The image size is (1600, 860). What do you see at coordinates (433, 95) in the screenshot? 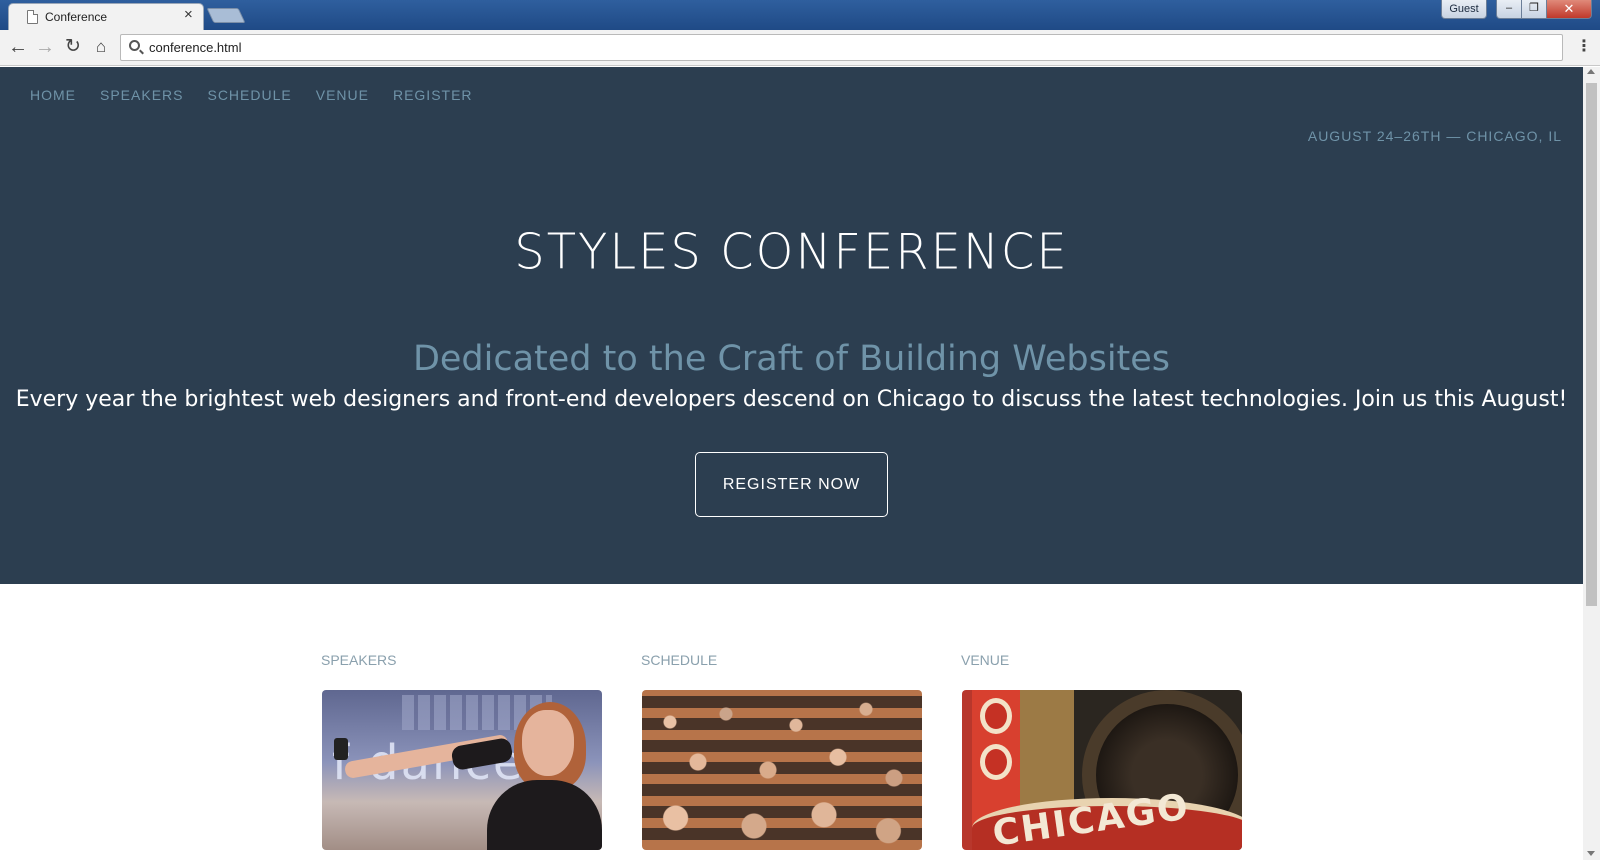
I see `nav-register: REGISTER` at bounding box center [433, 95].